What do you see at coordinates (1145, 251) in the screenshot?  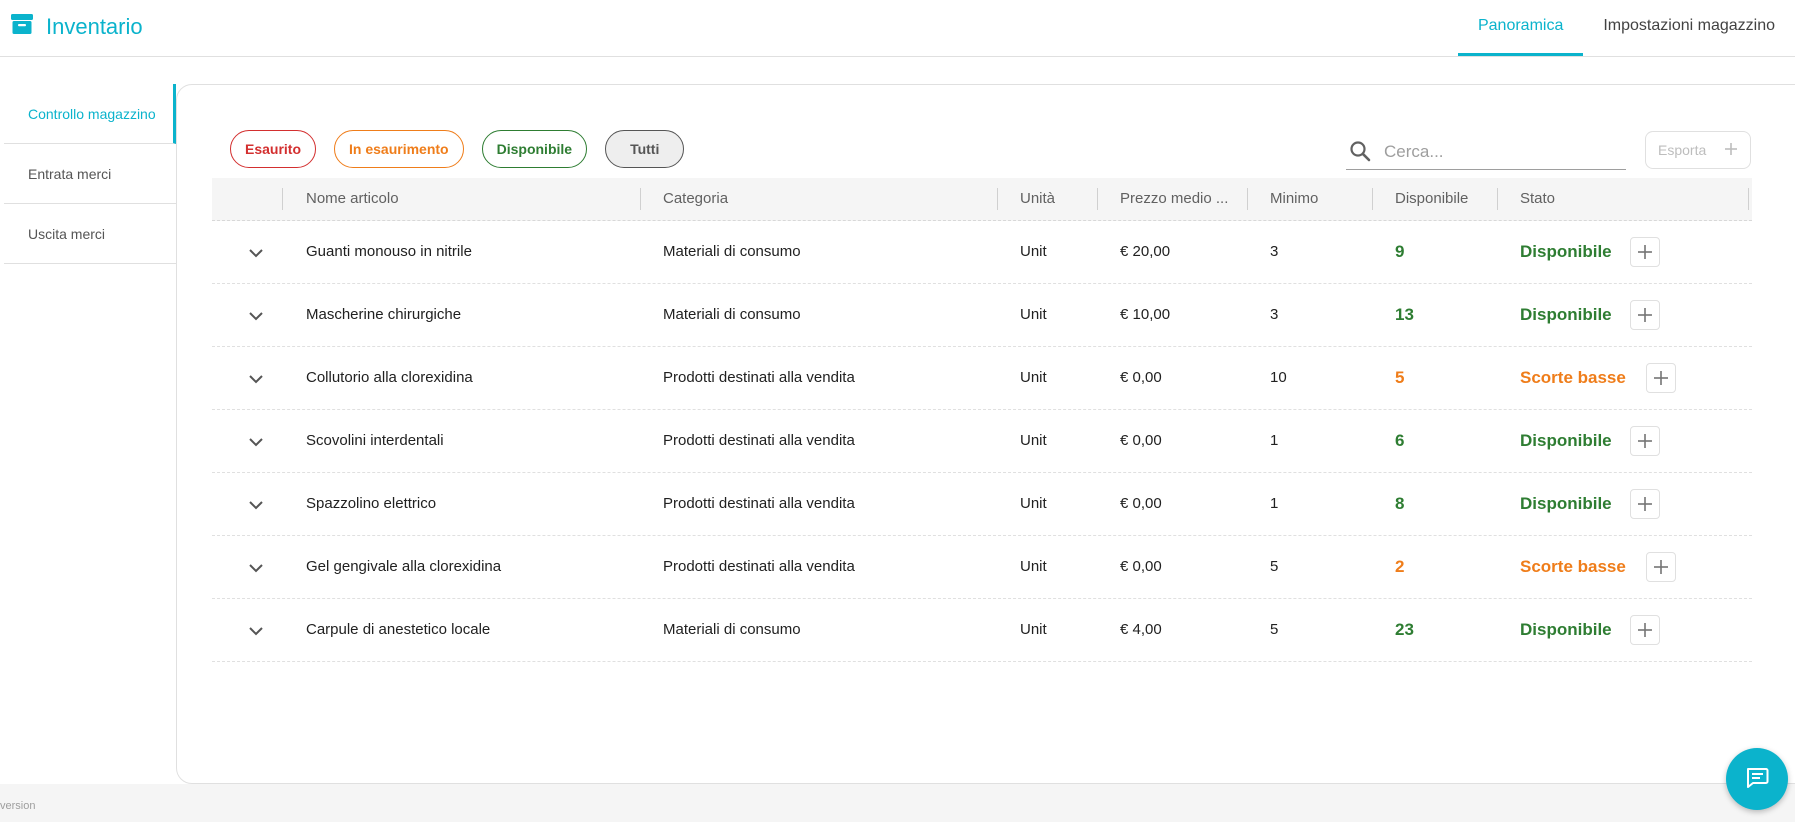 I see `cell-price: € 20,00` at bounding box center [1145, 251].